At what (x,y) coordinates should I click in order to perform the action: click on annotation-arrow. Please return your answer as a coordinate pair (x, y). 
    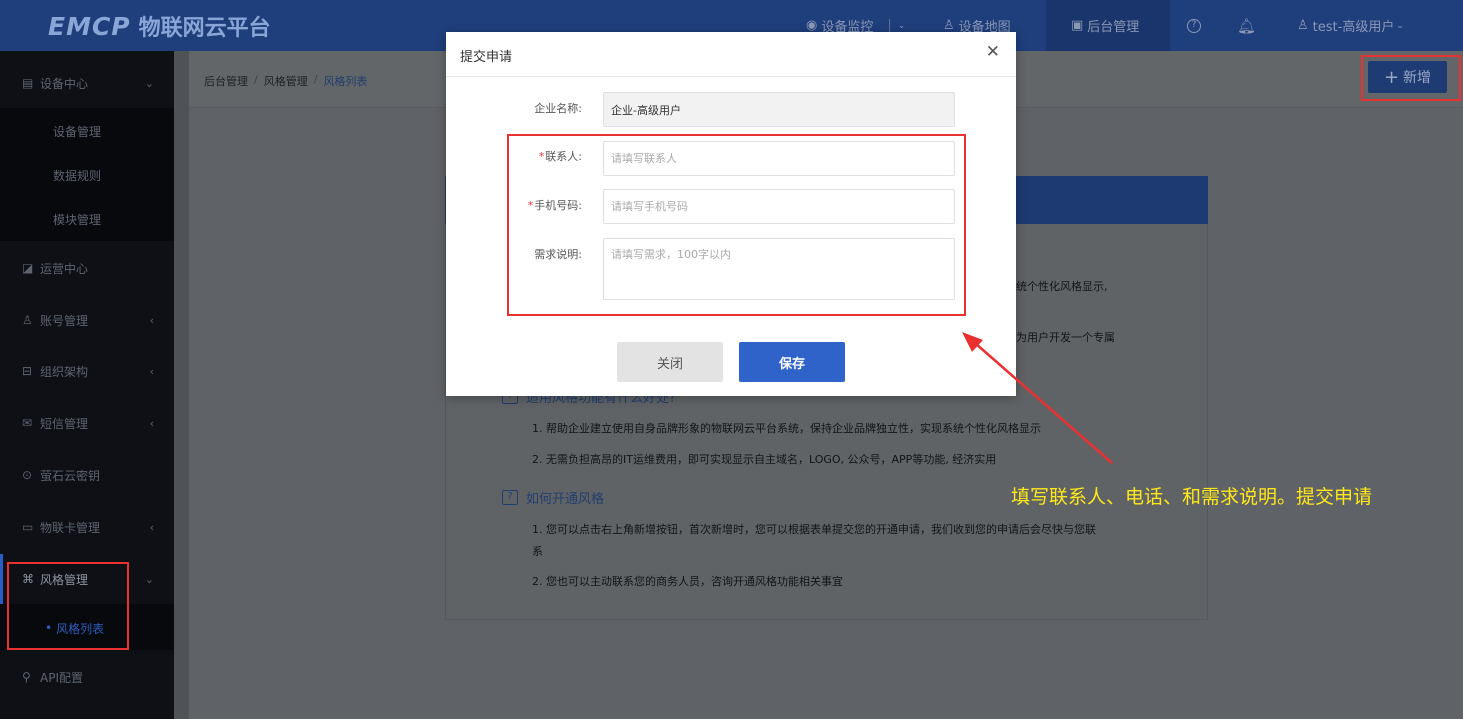
    Looking at the image, I should click on (1037, 398).